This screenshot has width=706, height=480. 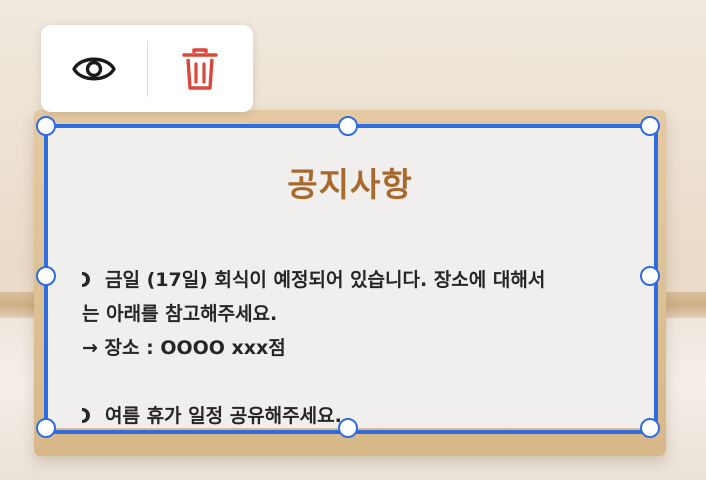 What do you see at coordinates (650, 126) in the screenshot?
I see `resize-handle-top-right` at bounding box center [650, 126].